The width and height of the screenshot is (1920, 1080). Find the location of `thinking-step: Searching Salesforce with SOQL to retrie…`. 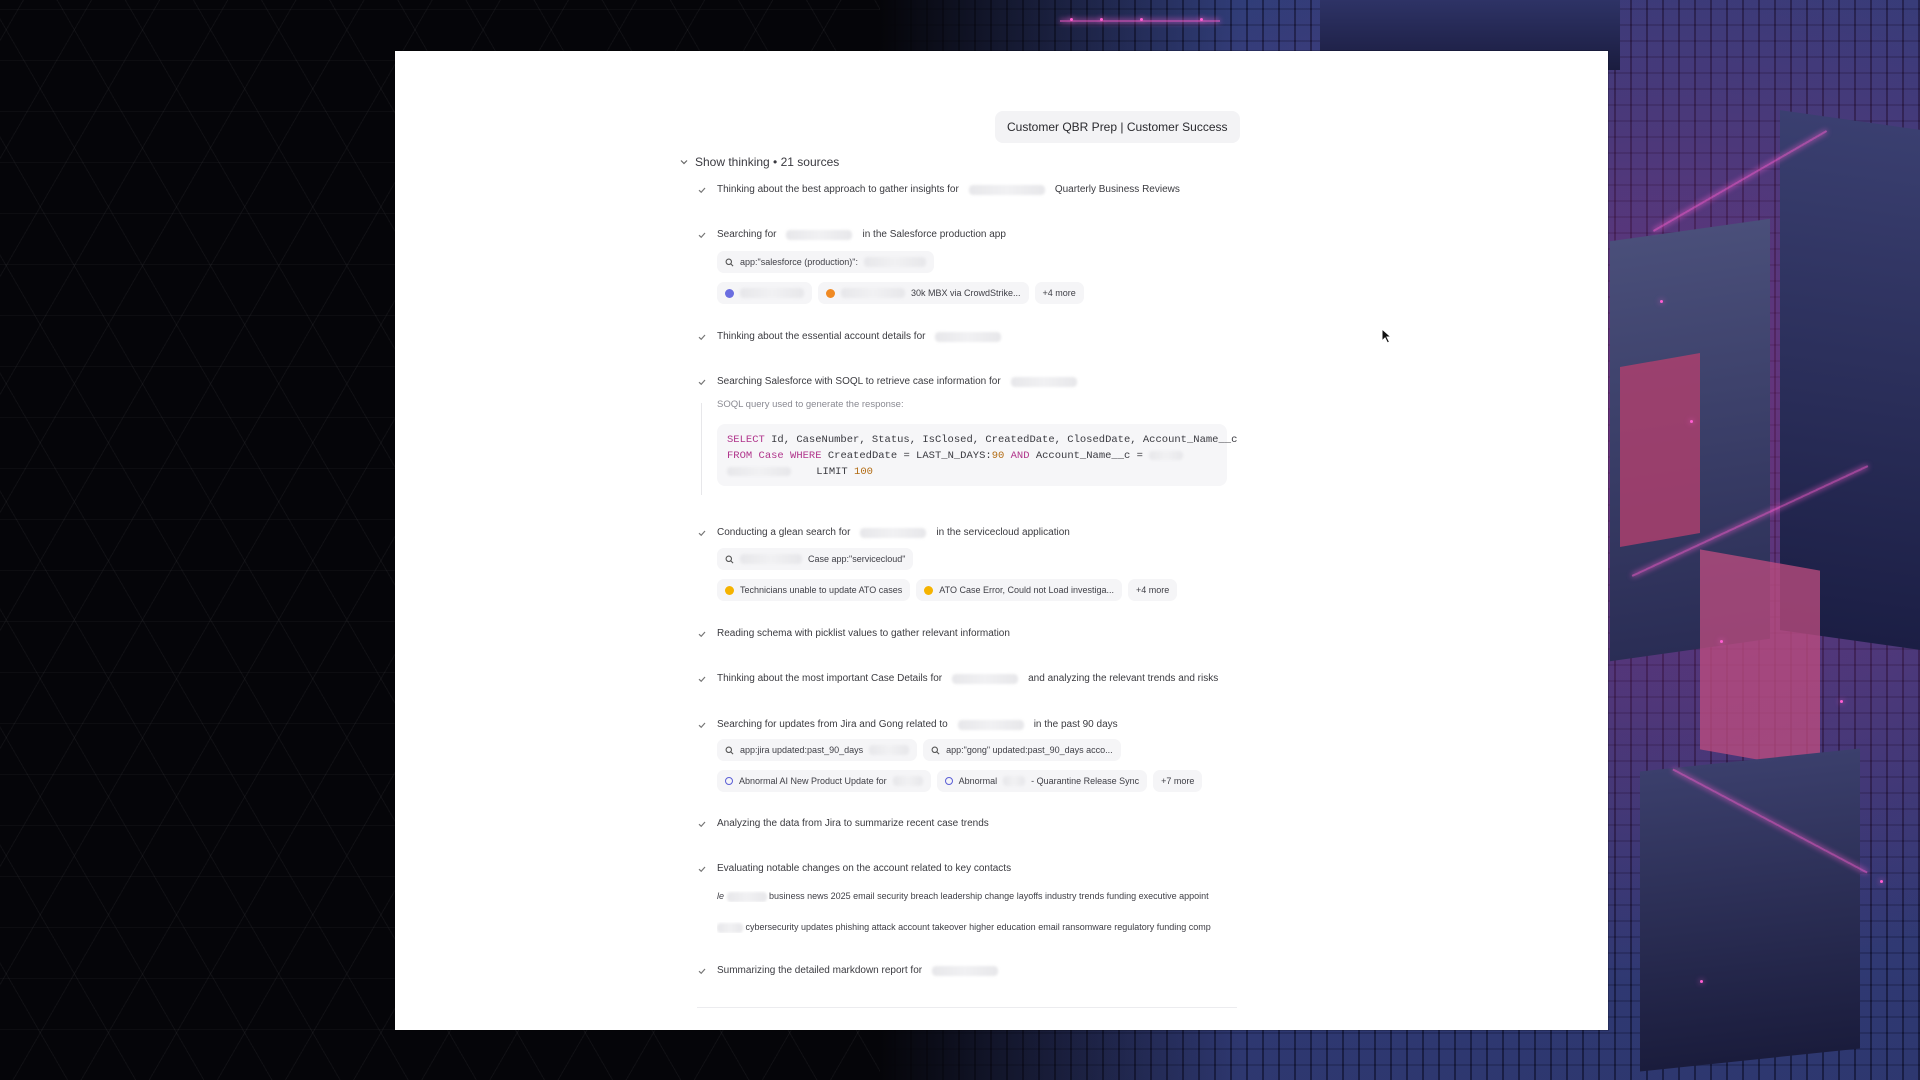

thinking-step: Searching Salesforce with SOQL to retrie… is located at coordinates (887, 381).